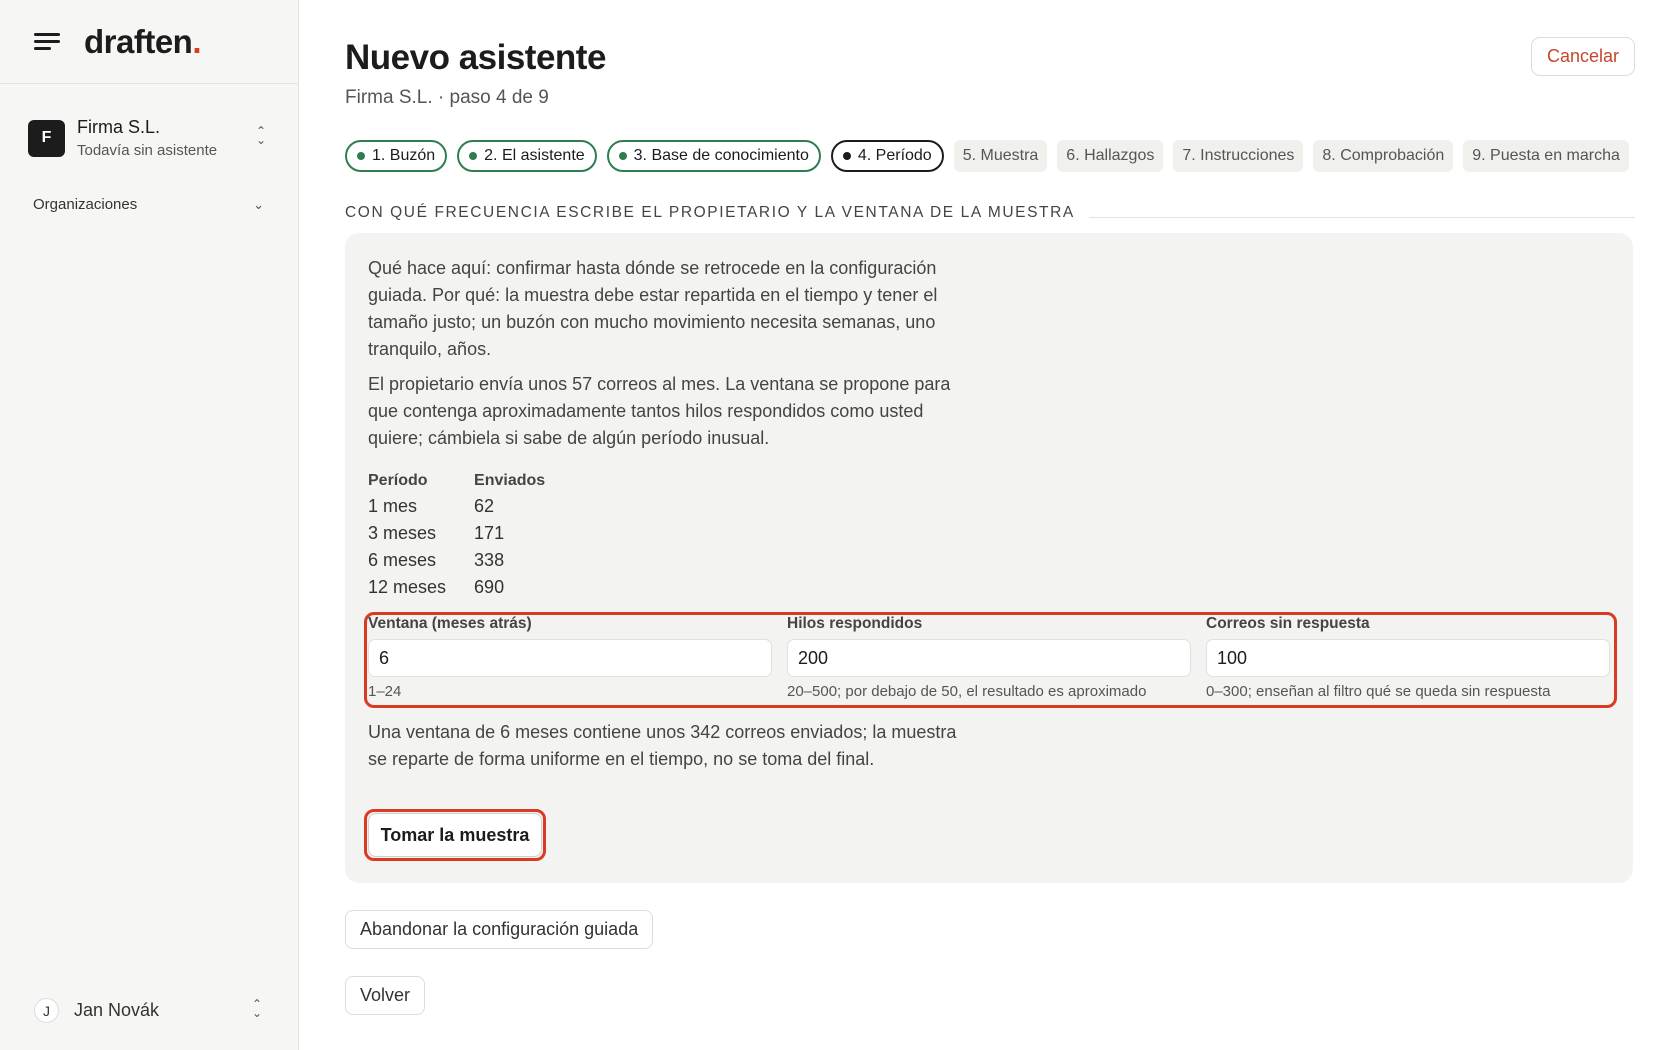 This screenshot has height=1050, width=1680. What do you see at coordinates (393, 506) in the screenshot?
I see `period-cell: 1 mes` at bounding box center [393, 506].